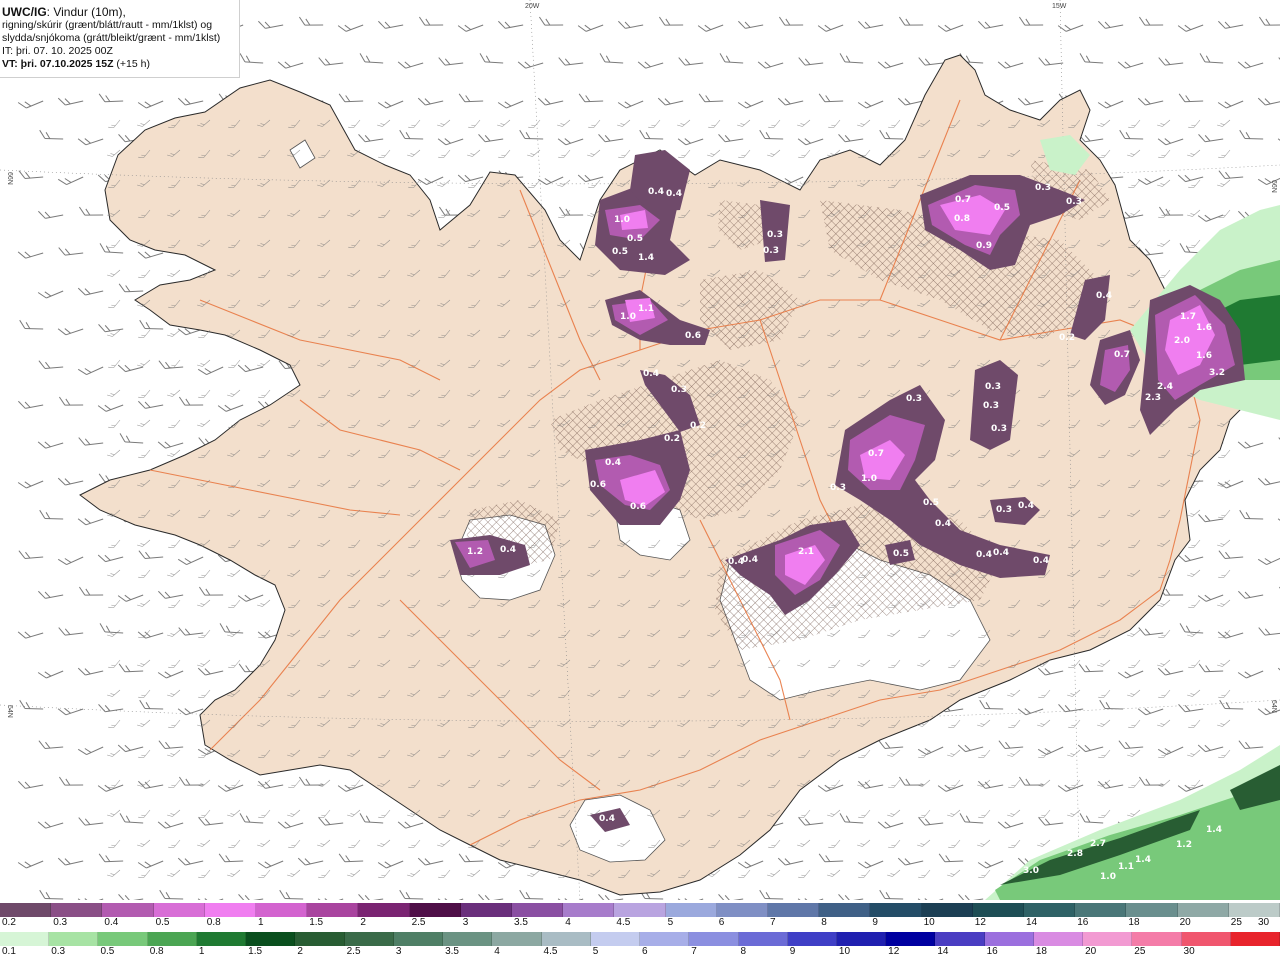 The image size is (1280, 960). Describe the element at coordinates (1153, 398) in the screenshot. I see `snow-value-label: 2.3` at that location.